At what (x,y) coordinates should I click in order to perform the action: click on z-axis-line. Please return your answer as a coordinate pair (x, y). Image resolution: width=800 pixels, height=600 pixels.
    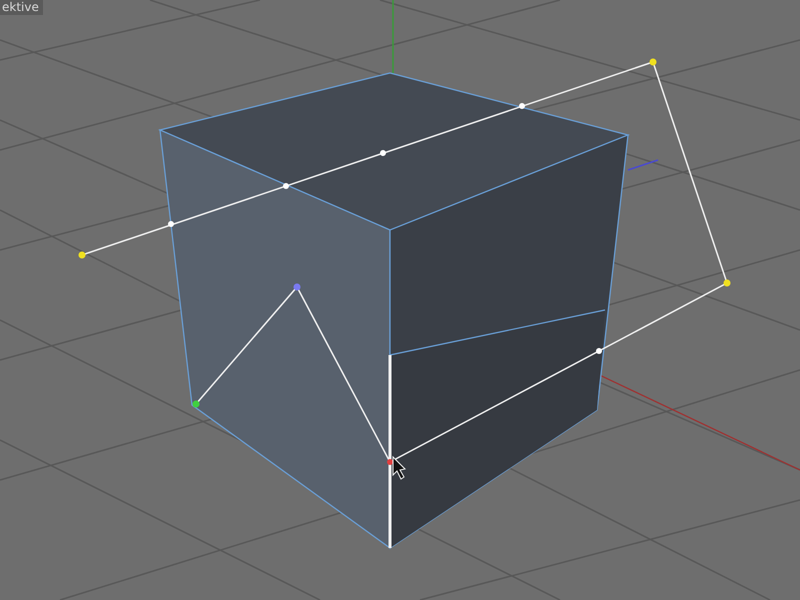
    Looking at the image, I should click on (643, 165).